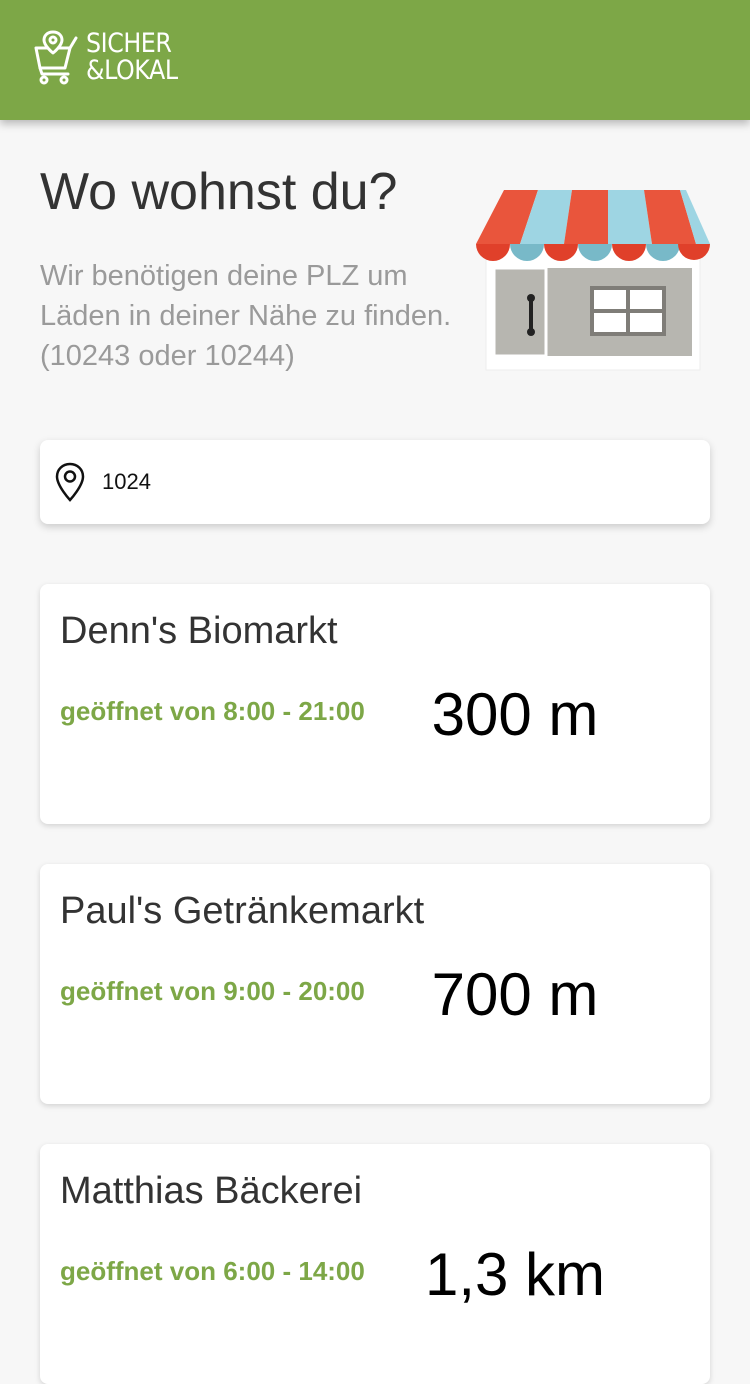 Image resolution: width=750 pixels, height=1384 pixels. I want to click on plz-input, so click(382, 482).